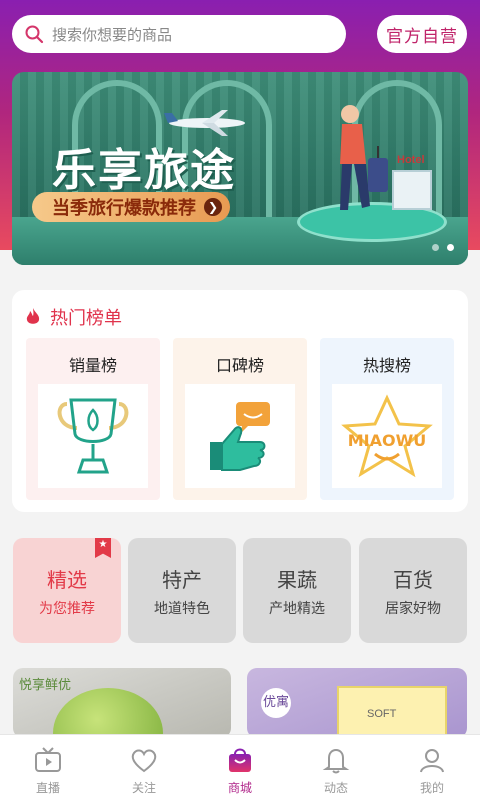  I want to click on product-card-pomelo: 悦享鲜优, so click(122, 703).